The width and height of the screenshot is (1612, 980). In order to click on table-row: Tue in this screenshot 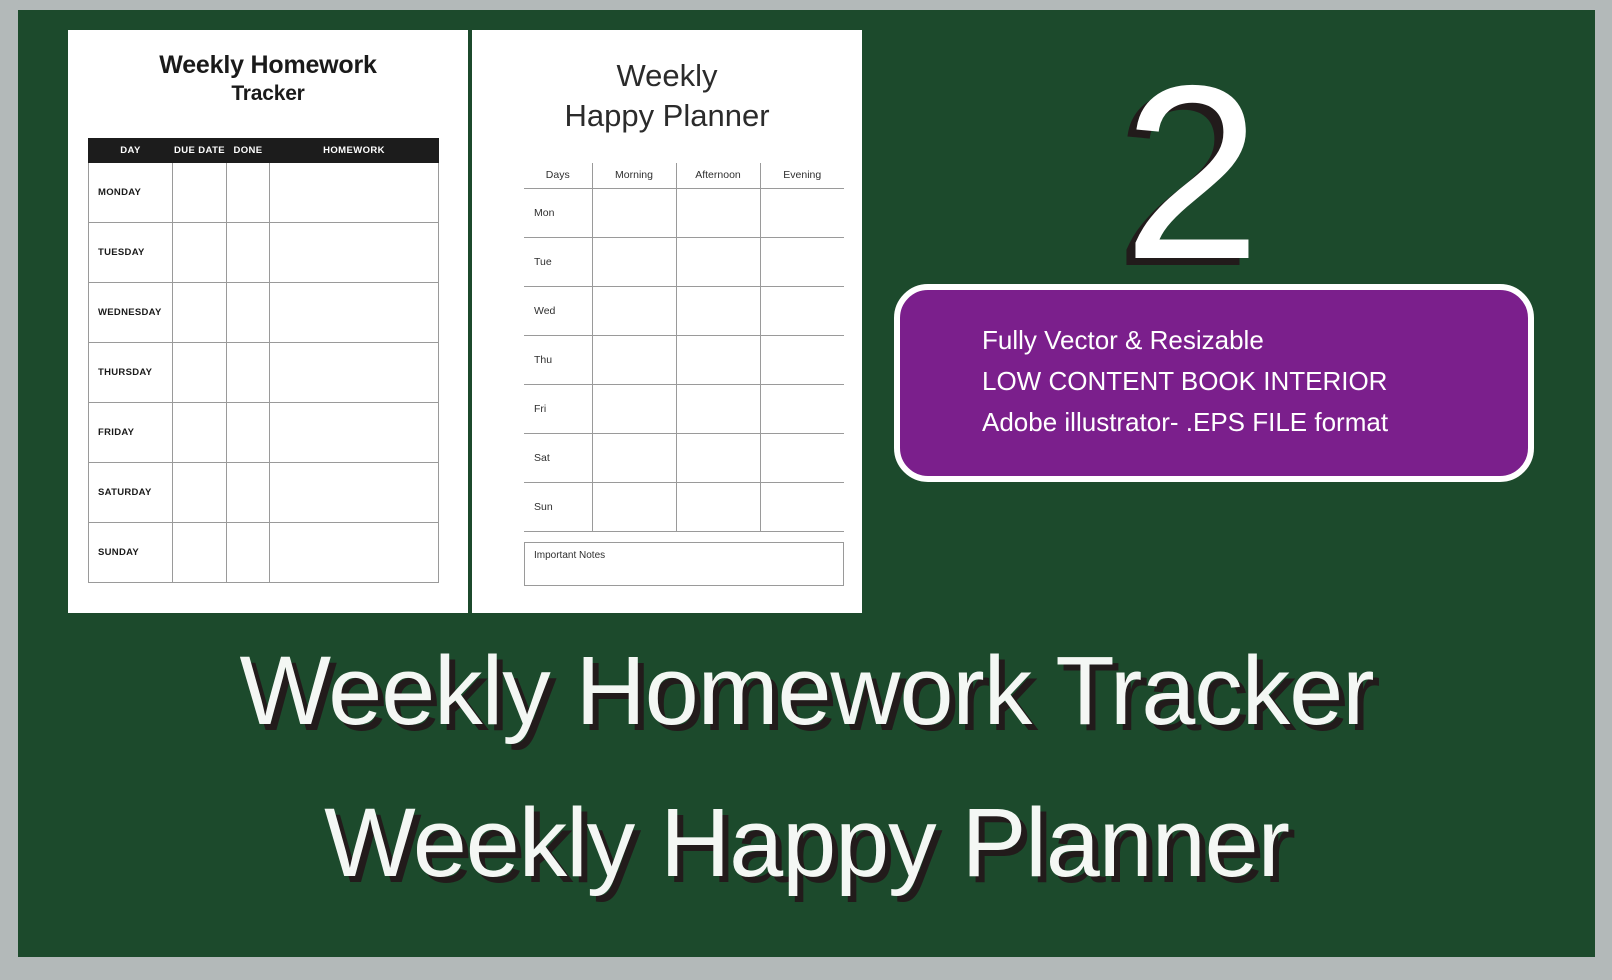, I will do `click(684, 262)`.